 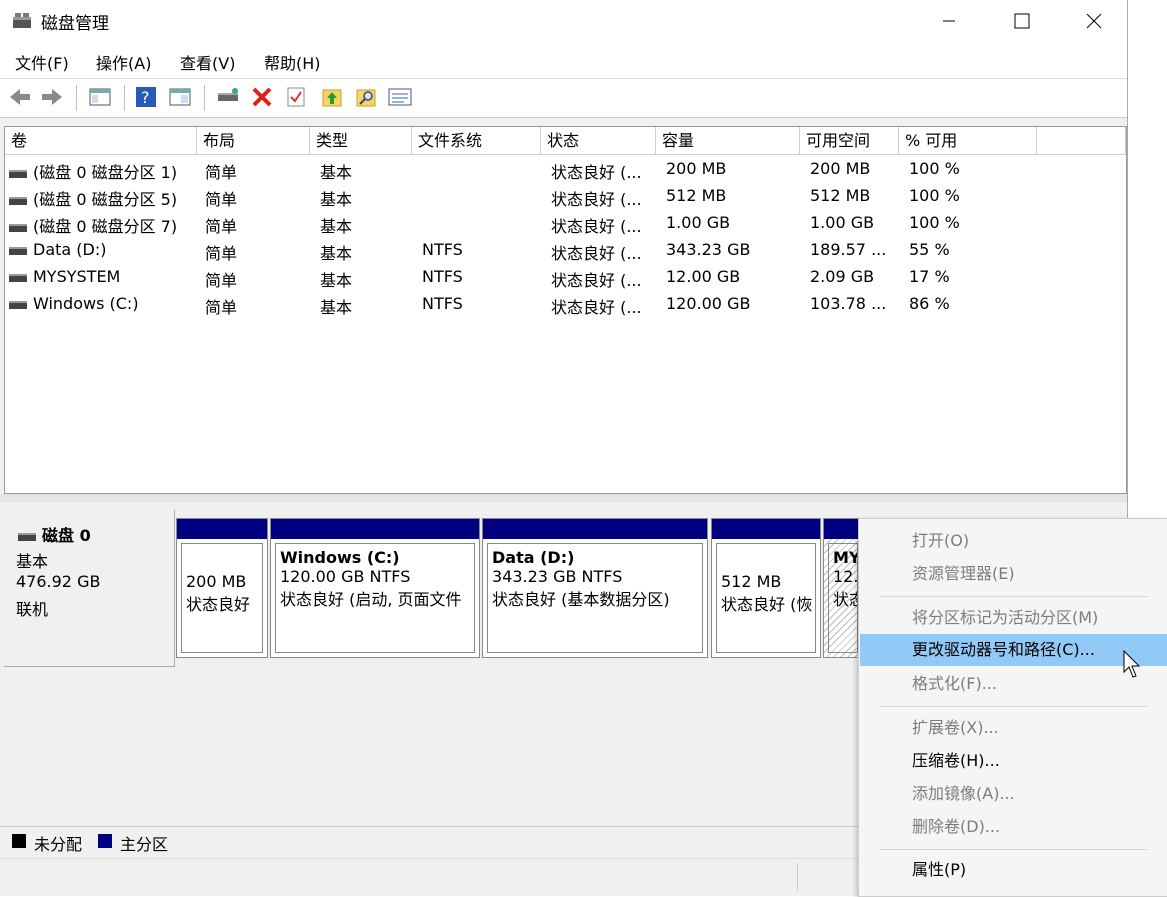 What do you see at coordinates (105, 841) in the screenshot?
I see `primary-partition-swatch` at bounding box center [105, 841].